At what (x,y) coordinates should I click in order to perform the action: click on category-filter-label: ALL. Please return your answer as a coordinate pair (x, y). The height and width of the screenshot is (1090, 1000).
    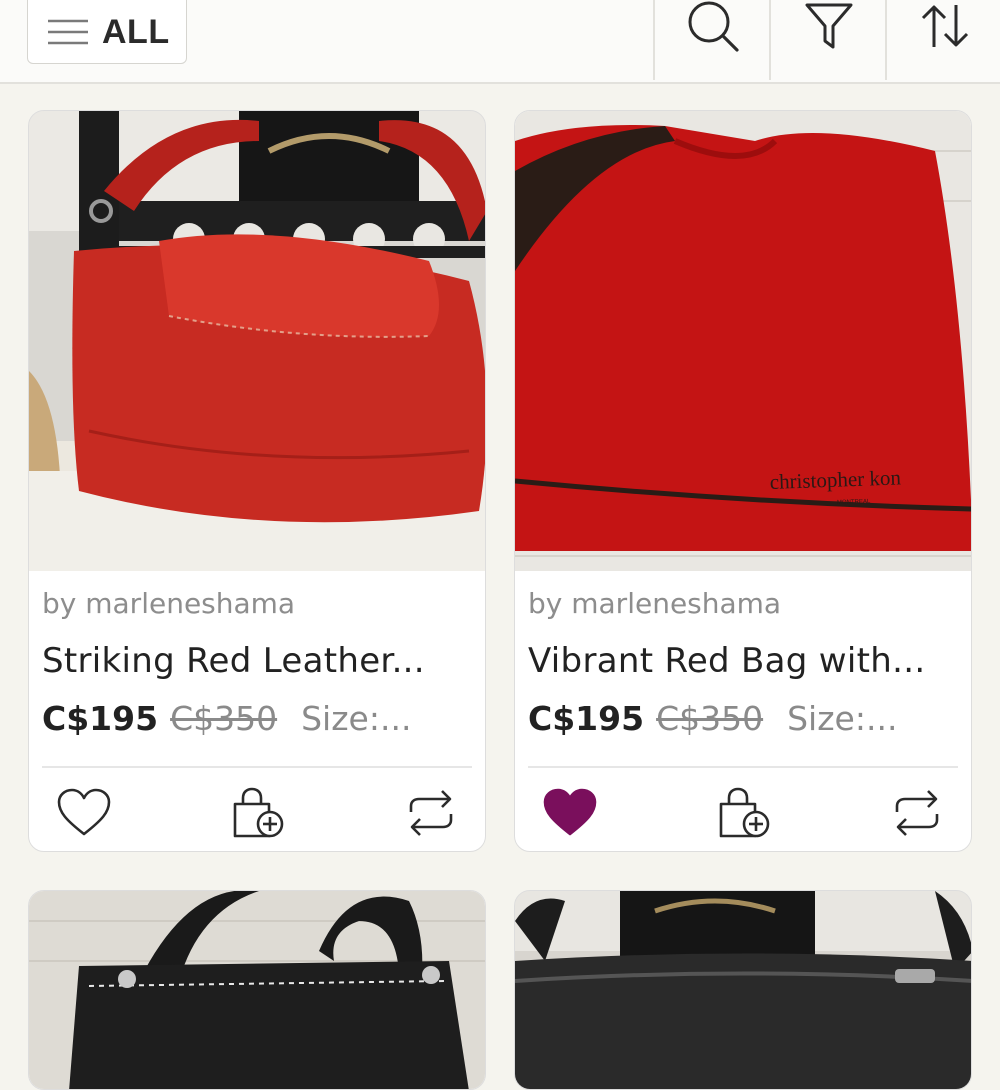
    Looking at the image, I should click on (136, 31).